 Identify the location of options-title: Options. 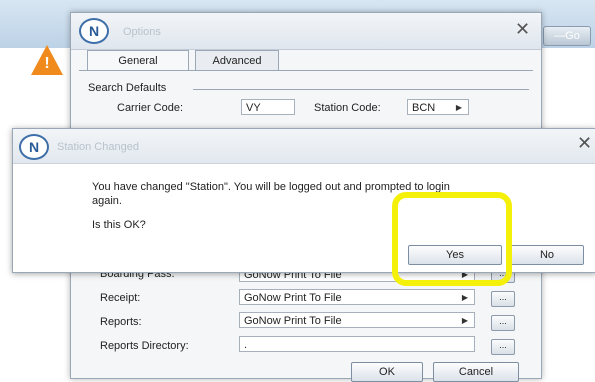
(142, 32).